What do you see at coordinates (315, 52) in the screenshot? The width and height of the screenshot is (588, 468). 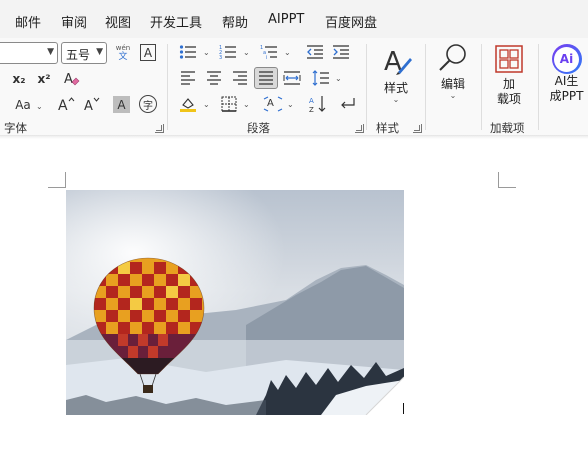 I see `decrease-indent-icon` at bounding box center [315, 52].